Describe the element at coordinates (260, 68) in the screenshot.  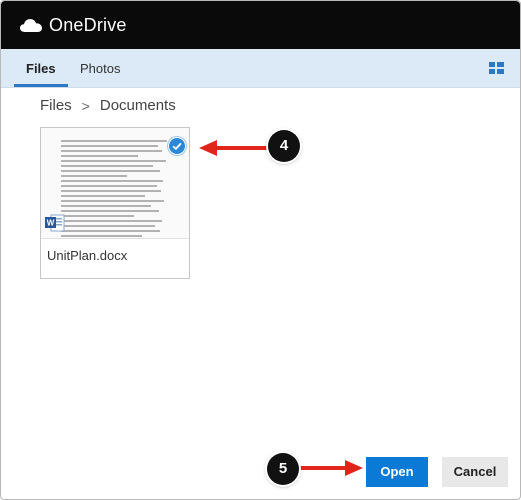
I see `tab-bar: Files Photos` at that location.